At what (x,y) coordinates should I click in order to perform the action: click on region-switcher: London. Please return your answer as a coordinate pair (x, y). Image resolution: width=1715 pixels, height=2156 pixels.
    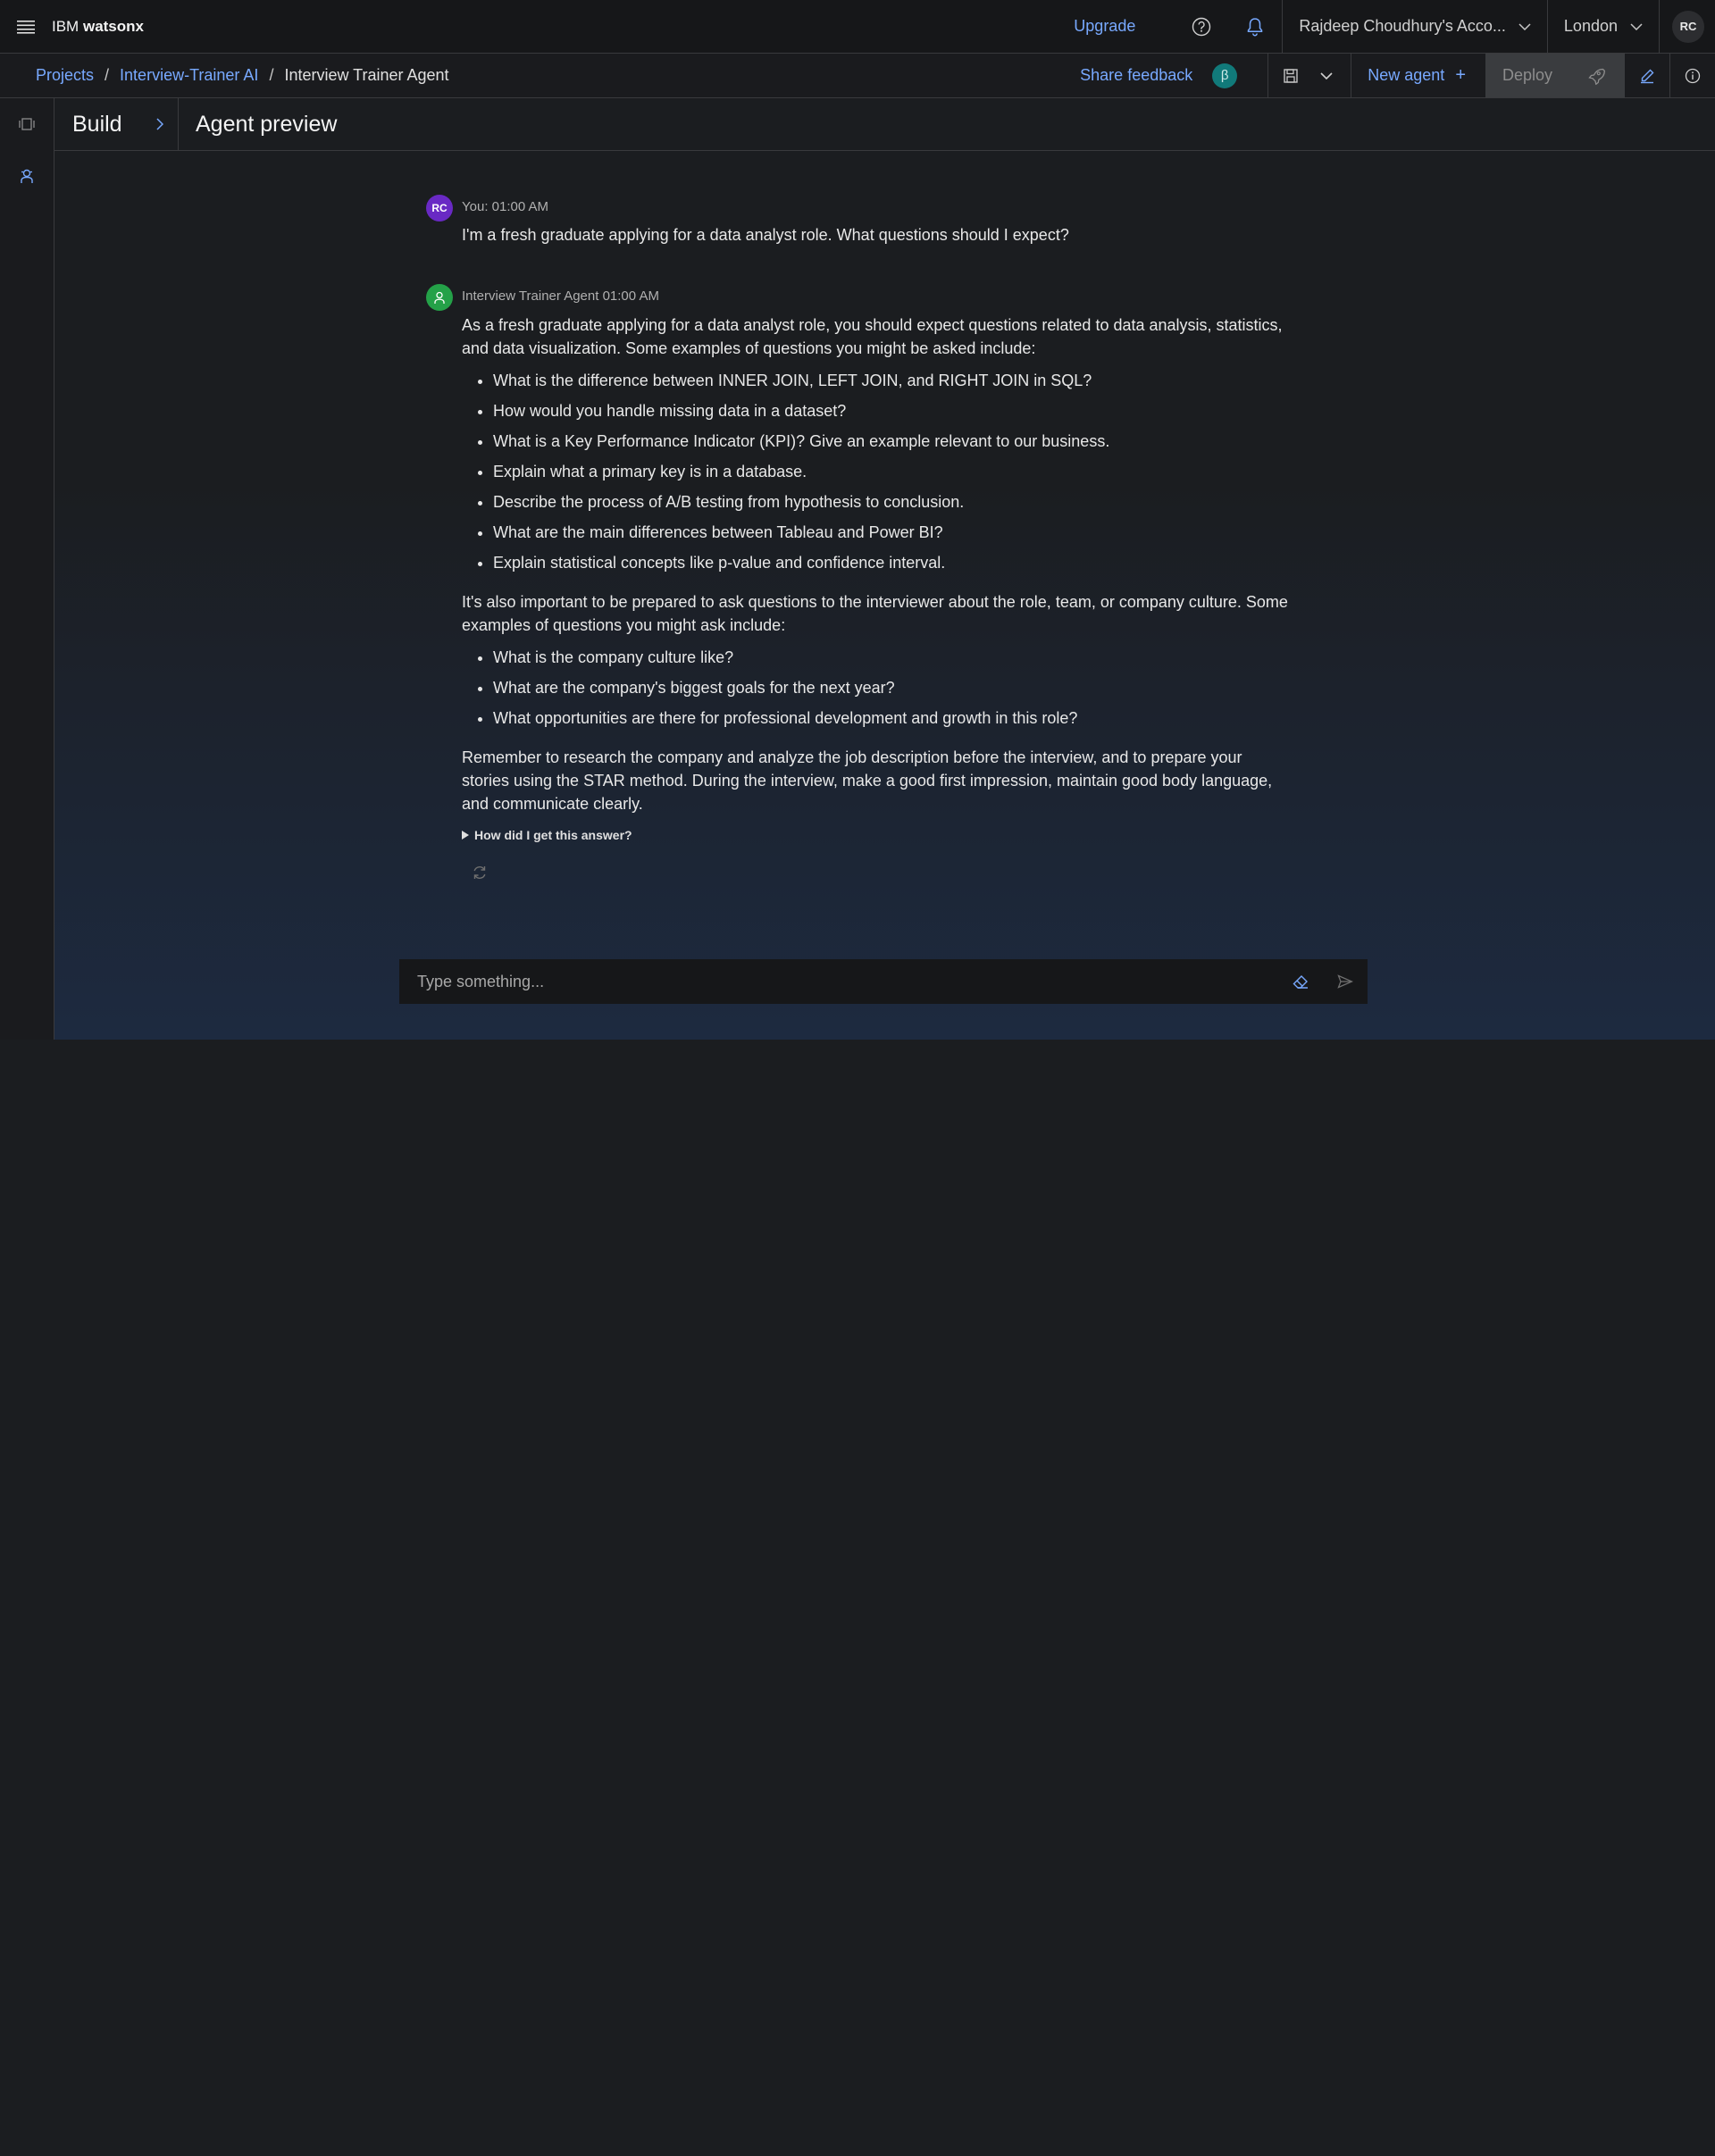
    Looking at the image, I should click on (1603, 26).